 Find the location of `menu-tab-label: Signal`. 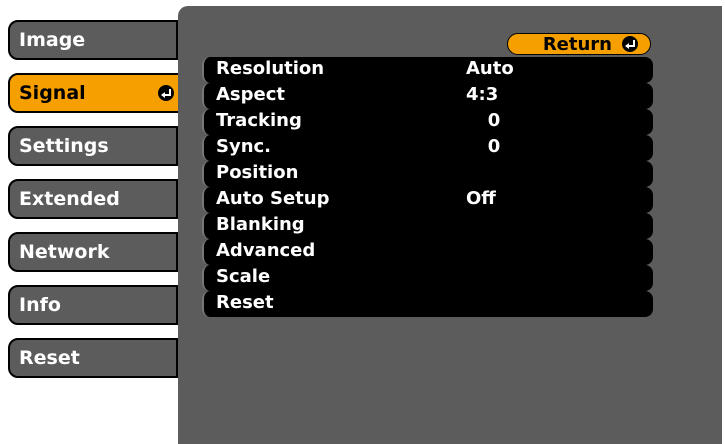

menu-tab-label: Signal is located at coordinates (52, 93).